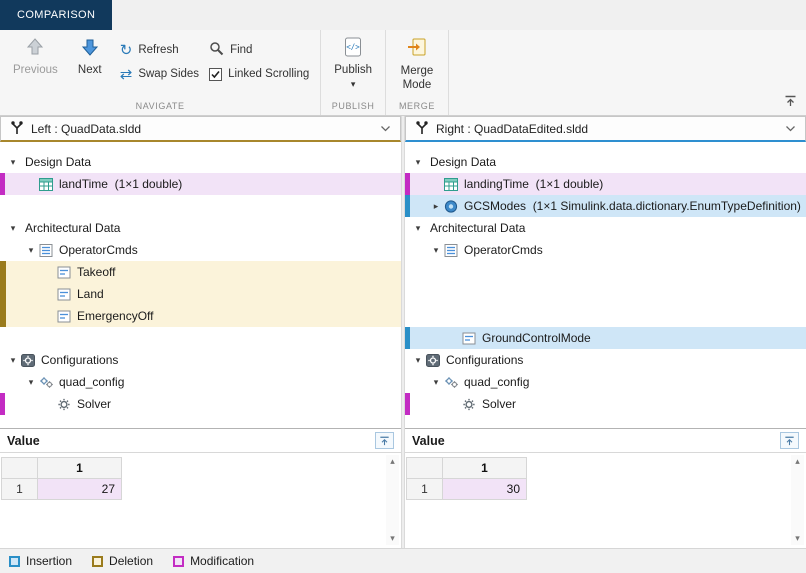 The image size is (806, 573). What do you see at coordinates (56, 15) in the screenshot?
I see `tab-comparison: COMPARISON` at bounding box center [56, 15].